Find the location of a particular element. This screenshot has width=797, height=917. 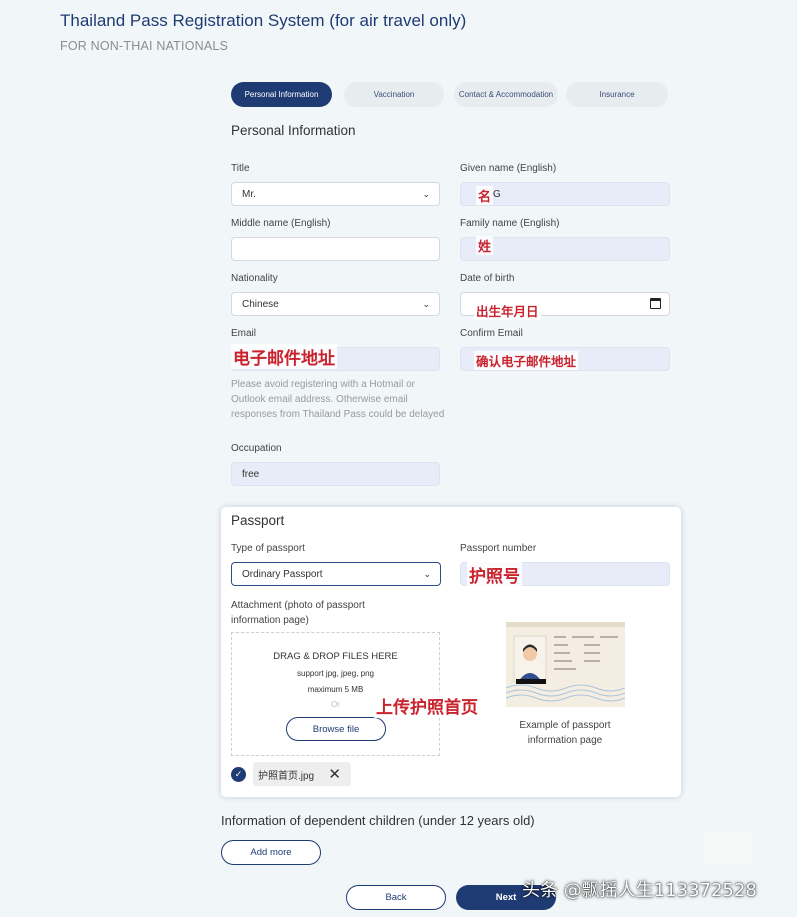

dropzone-title: DRAG & DROP FILES HERE is located at coordinates (335, 656).